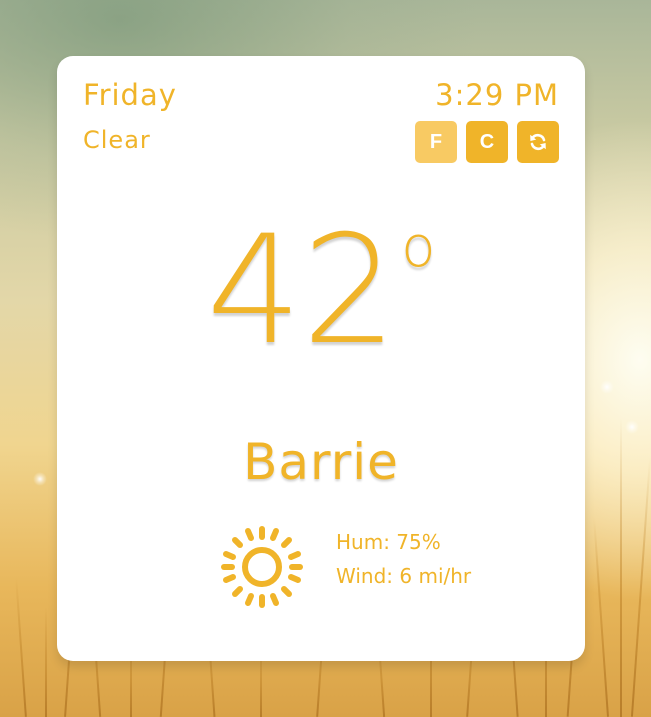 The height and width of the screenshot is (717, 651). I want to click on refresh-button, so click(538, 142).